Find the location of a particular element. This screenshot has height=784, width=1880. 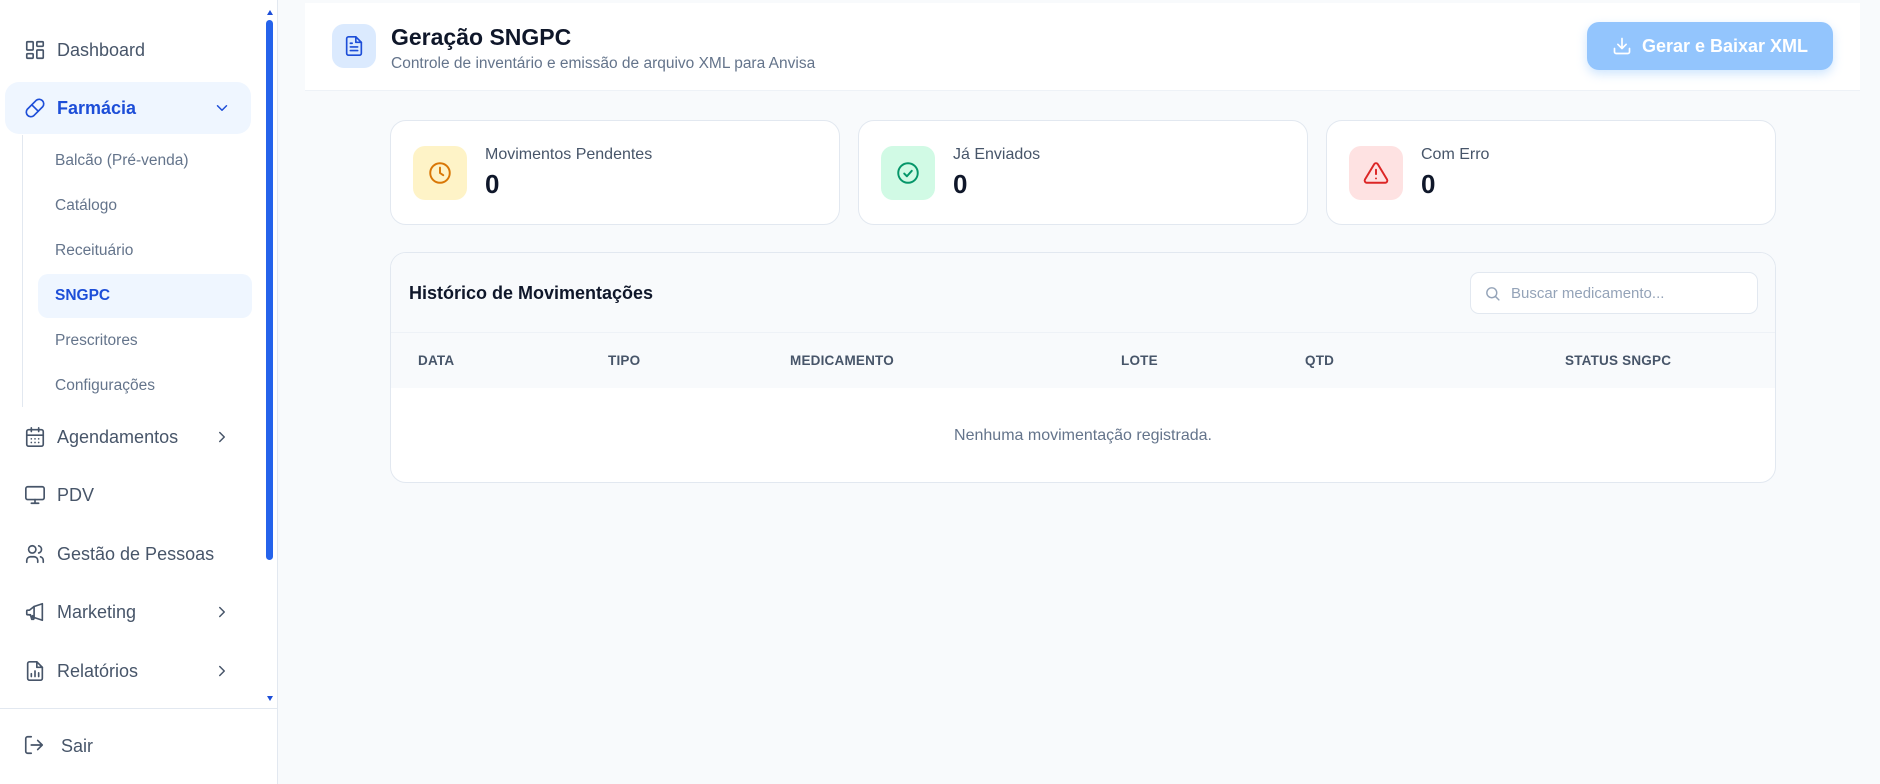

sidebar-footer: Sair is located at coordinates (138, 746).